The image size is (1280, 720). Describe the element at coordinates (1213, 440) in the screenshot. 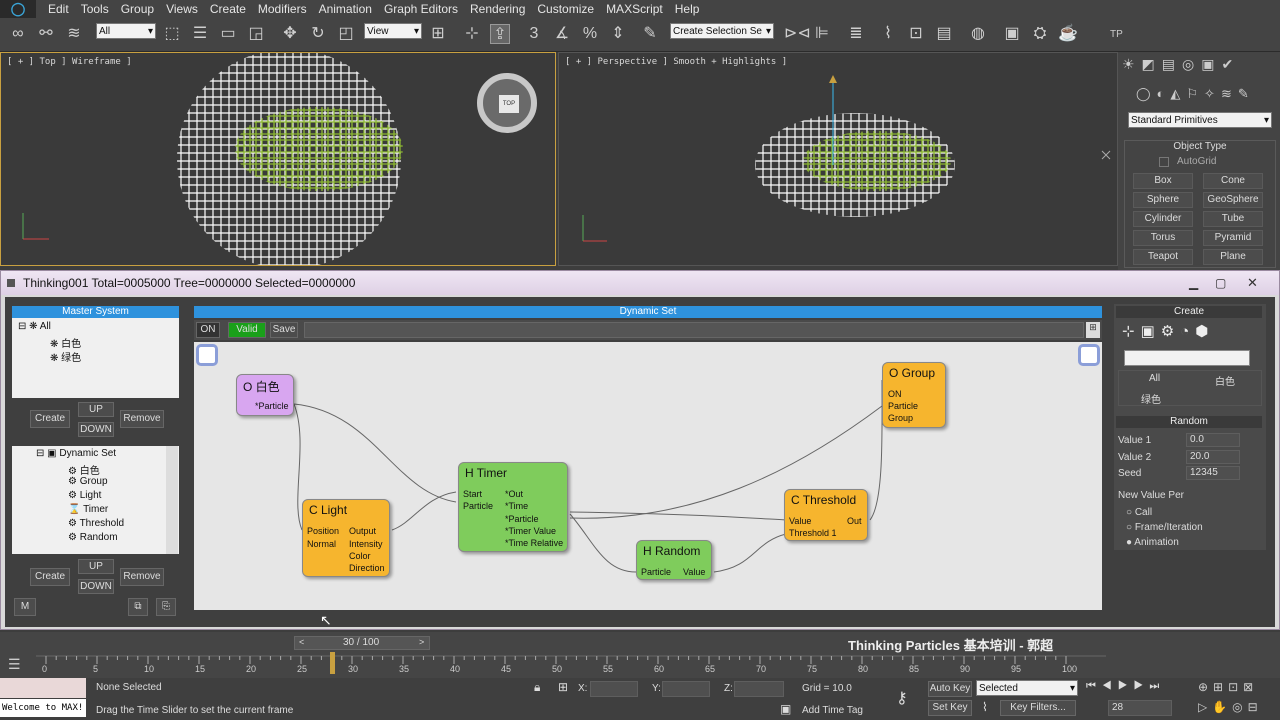

I see `value1-field: 0.0` at that location.